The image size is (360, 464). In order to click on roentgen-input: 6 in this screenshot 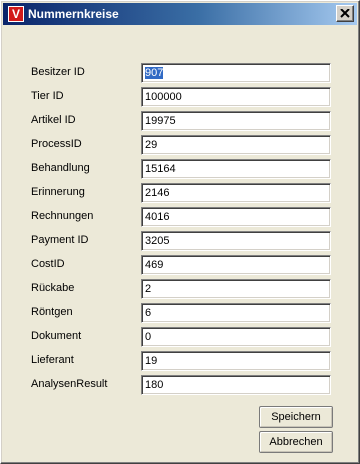, I will do `click(236, 313)`.